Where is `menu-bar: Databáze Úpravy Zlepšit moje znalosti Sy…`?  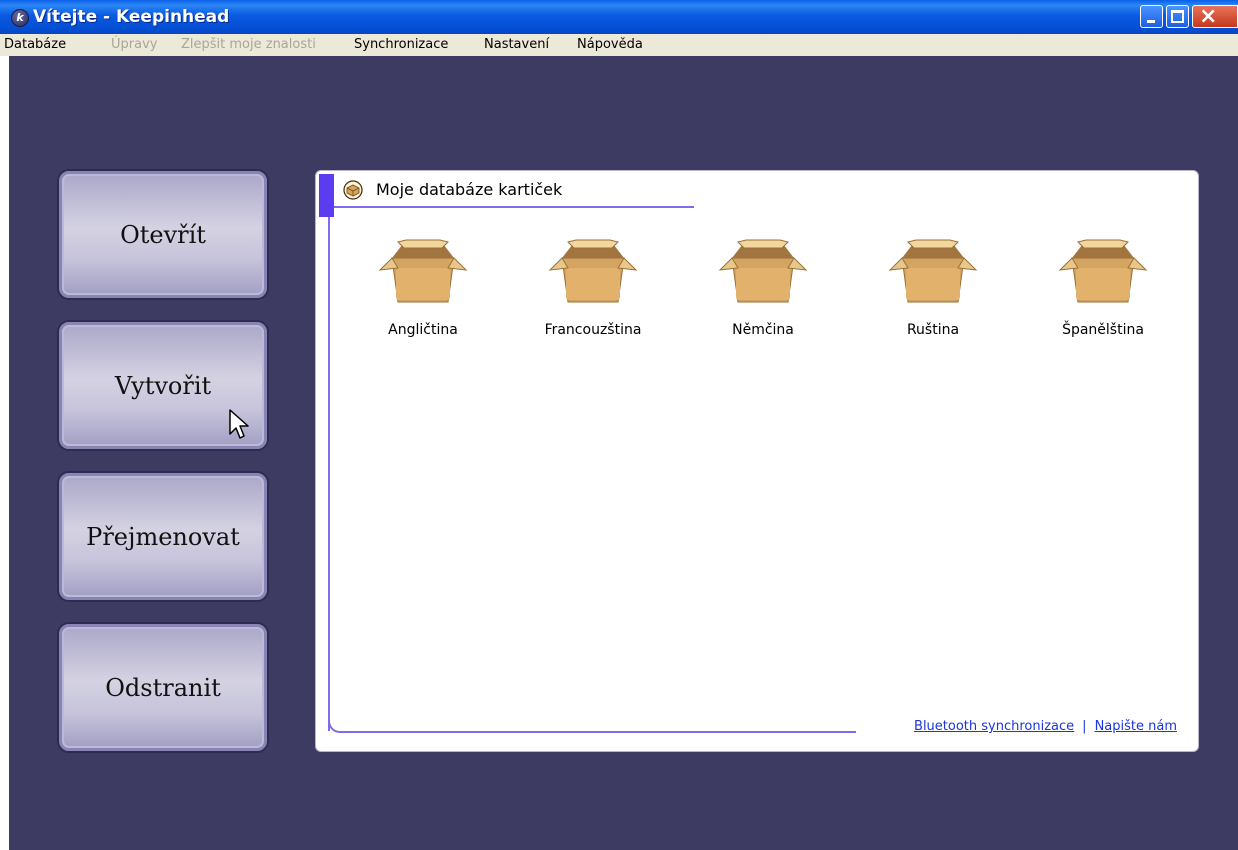 menu-bar: Databáze Úpravy Zlepšit moje znalosti Sy… is located at coordinates (619, 45).